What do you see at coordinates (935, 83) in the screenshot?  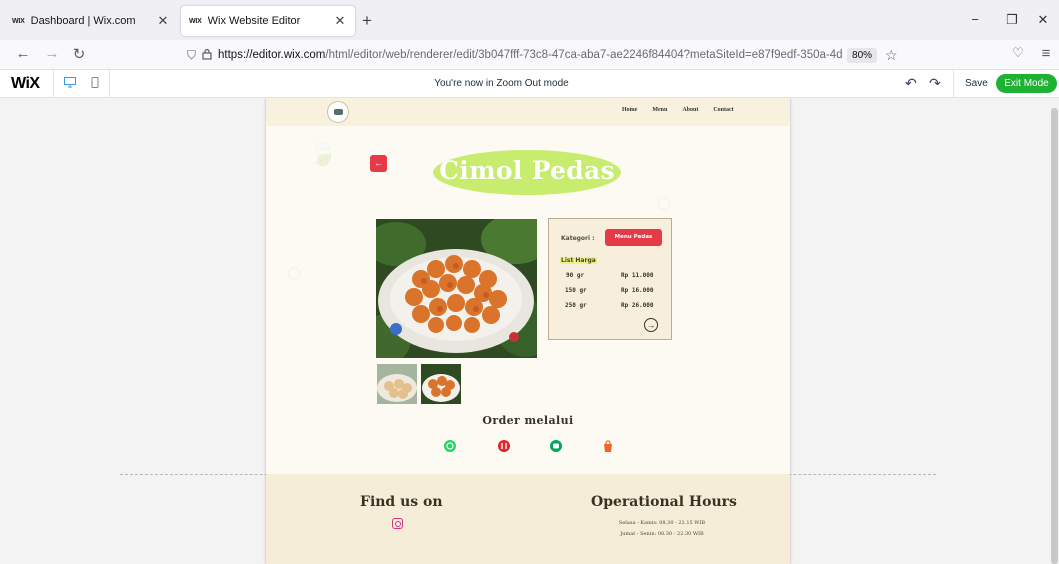 I see `redo-icon: ↷` at bounding box center [935, 83].